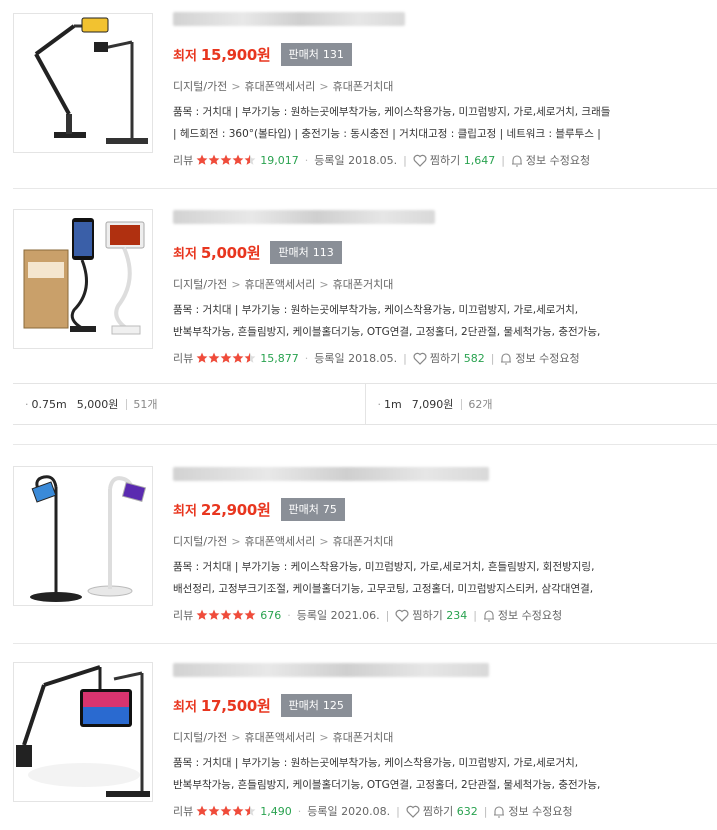  What do you see at coordinates (236, 509) in the screenshot?
I see `lowest-price: 22,900원` at bounding box center [236, 509].